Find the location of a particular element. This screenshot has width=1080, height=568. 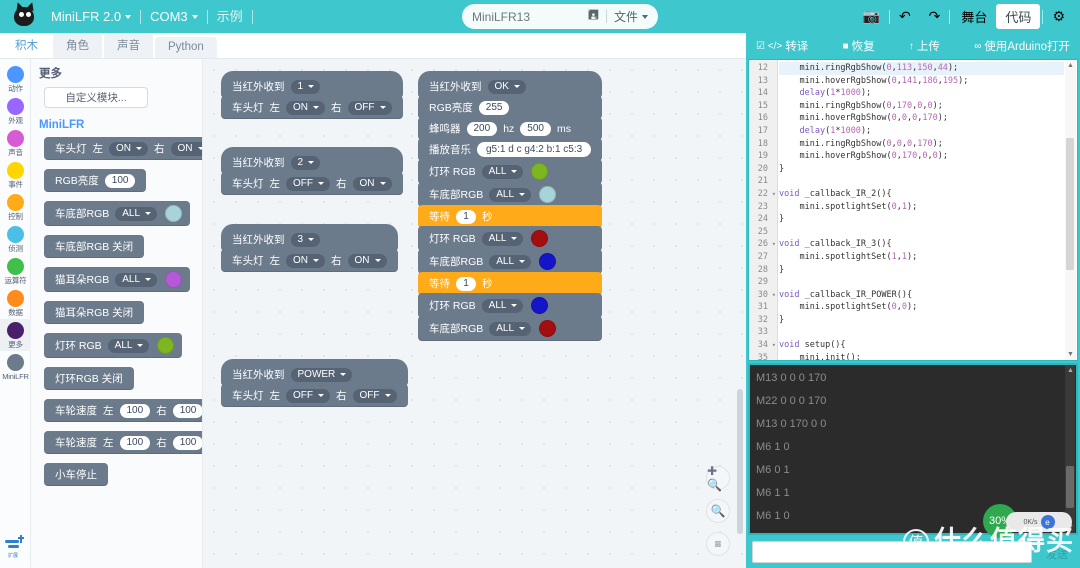

block-num: RGB亮度 255 is located at coordinates (510, 107).